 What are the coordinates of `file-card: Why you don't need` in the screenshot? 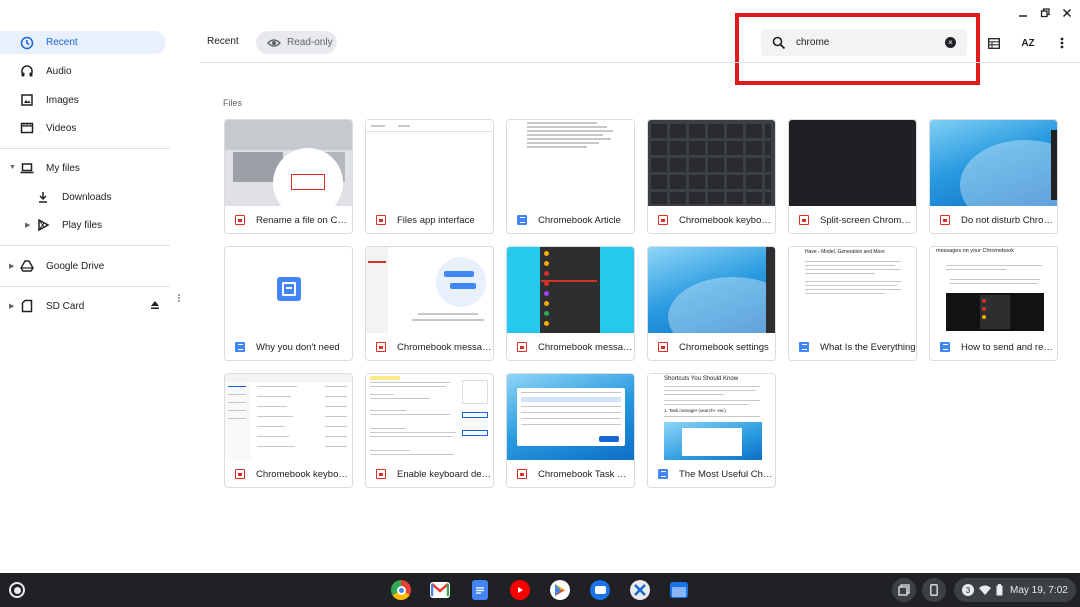 It's located at (288, 303).